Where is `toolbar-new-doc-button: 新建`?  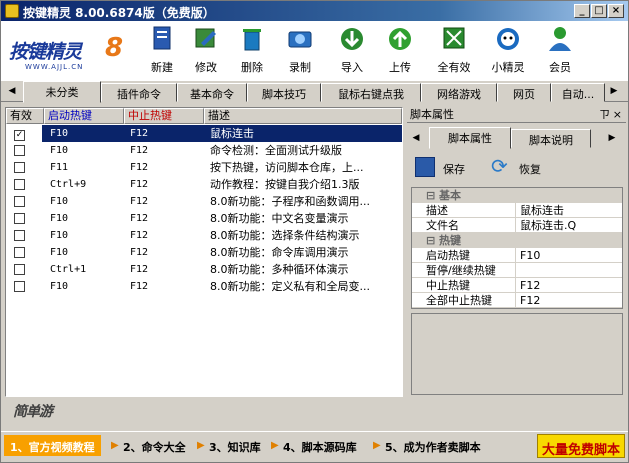
toolbar-new-doc-button: 新建 is located at coordinates (162, 52).